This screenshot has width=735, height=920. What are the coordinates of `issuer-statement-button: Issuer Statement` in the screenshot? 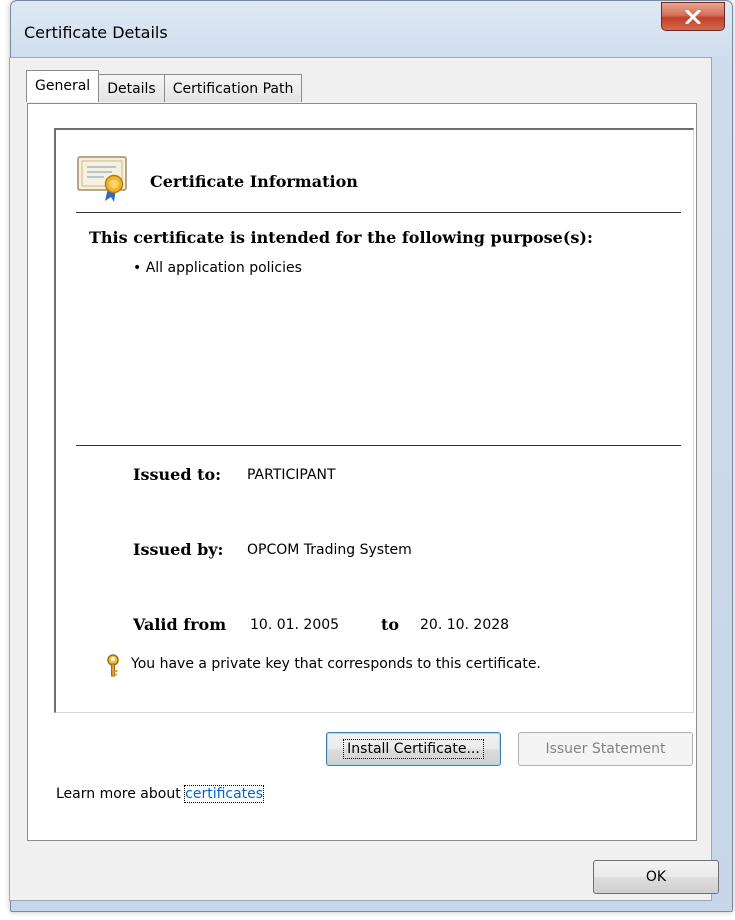 It's located at (605, 749).